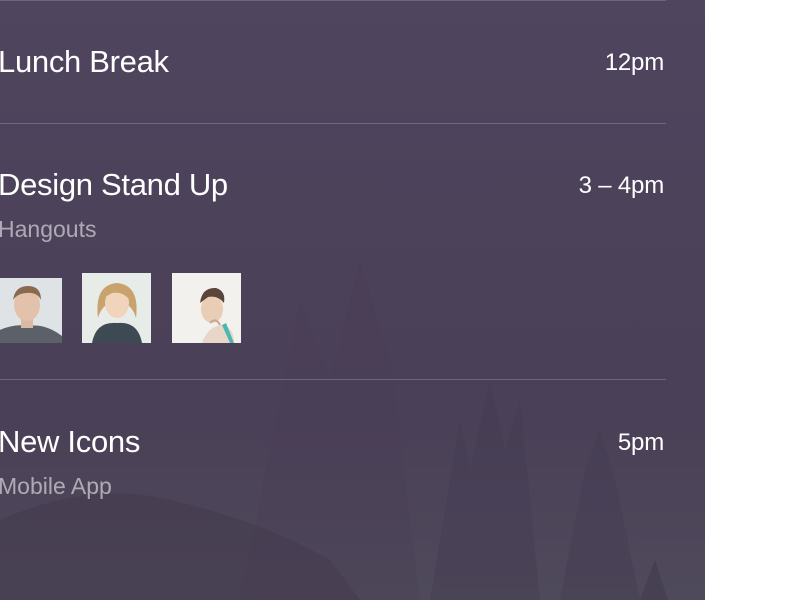 The height and width of the screenshot is (600, 800). Describe the element at coordinates (333, 74) in the screenshot. I see `event-row-lunch-break: Lunch Break 12pm` at that location.